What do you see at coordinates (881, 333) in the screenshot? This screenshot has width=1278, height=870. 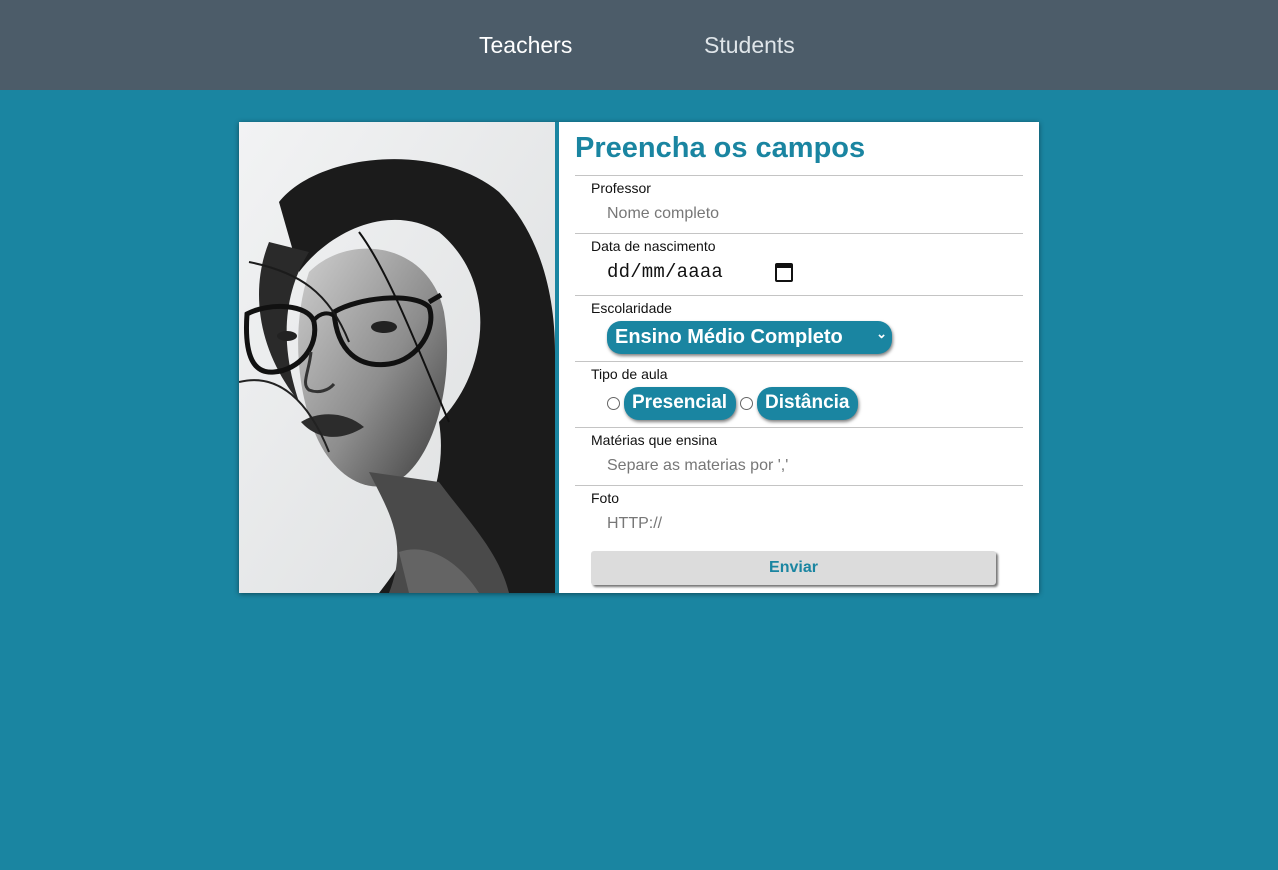 I see `chevron-down-icon: ⌄` at bounding box center [881, 333].